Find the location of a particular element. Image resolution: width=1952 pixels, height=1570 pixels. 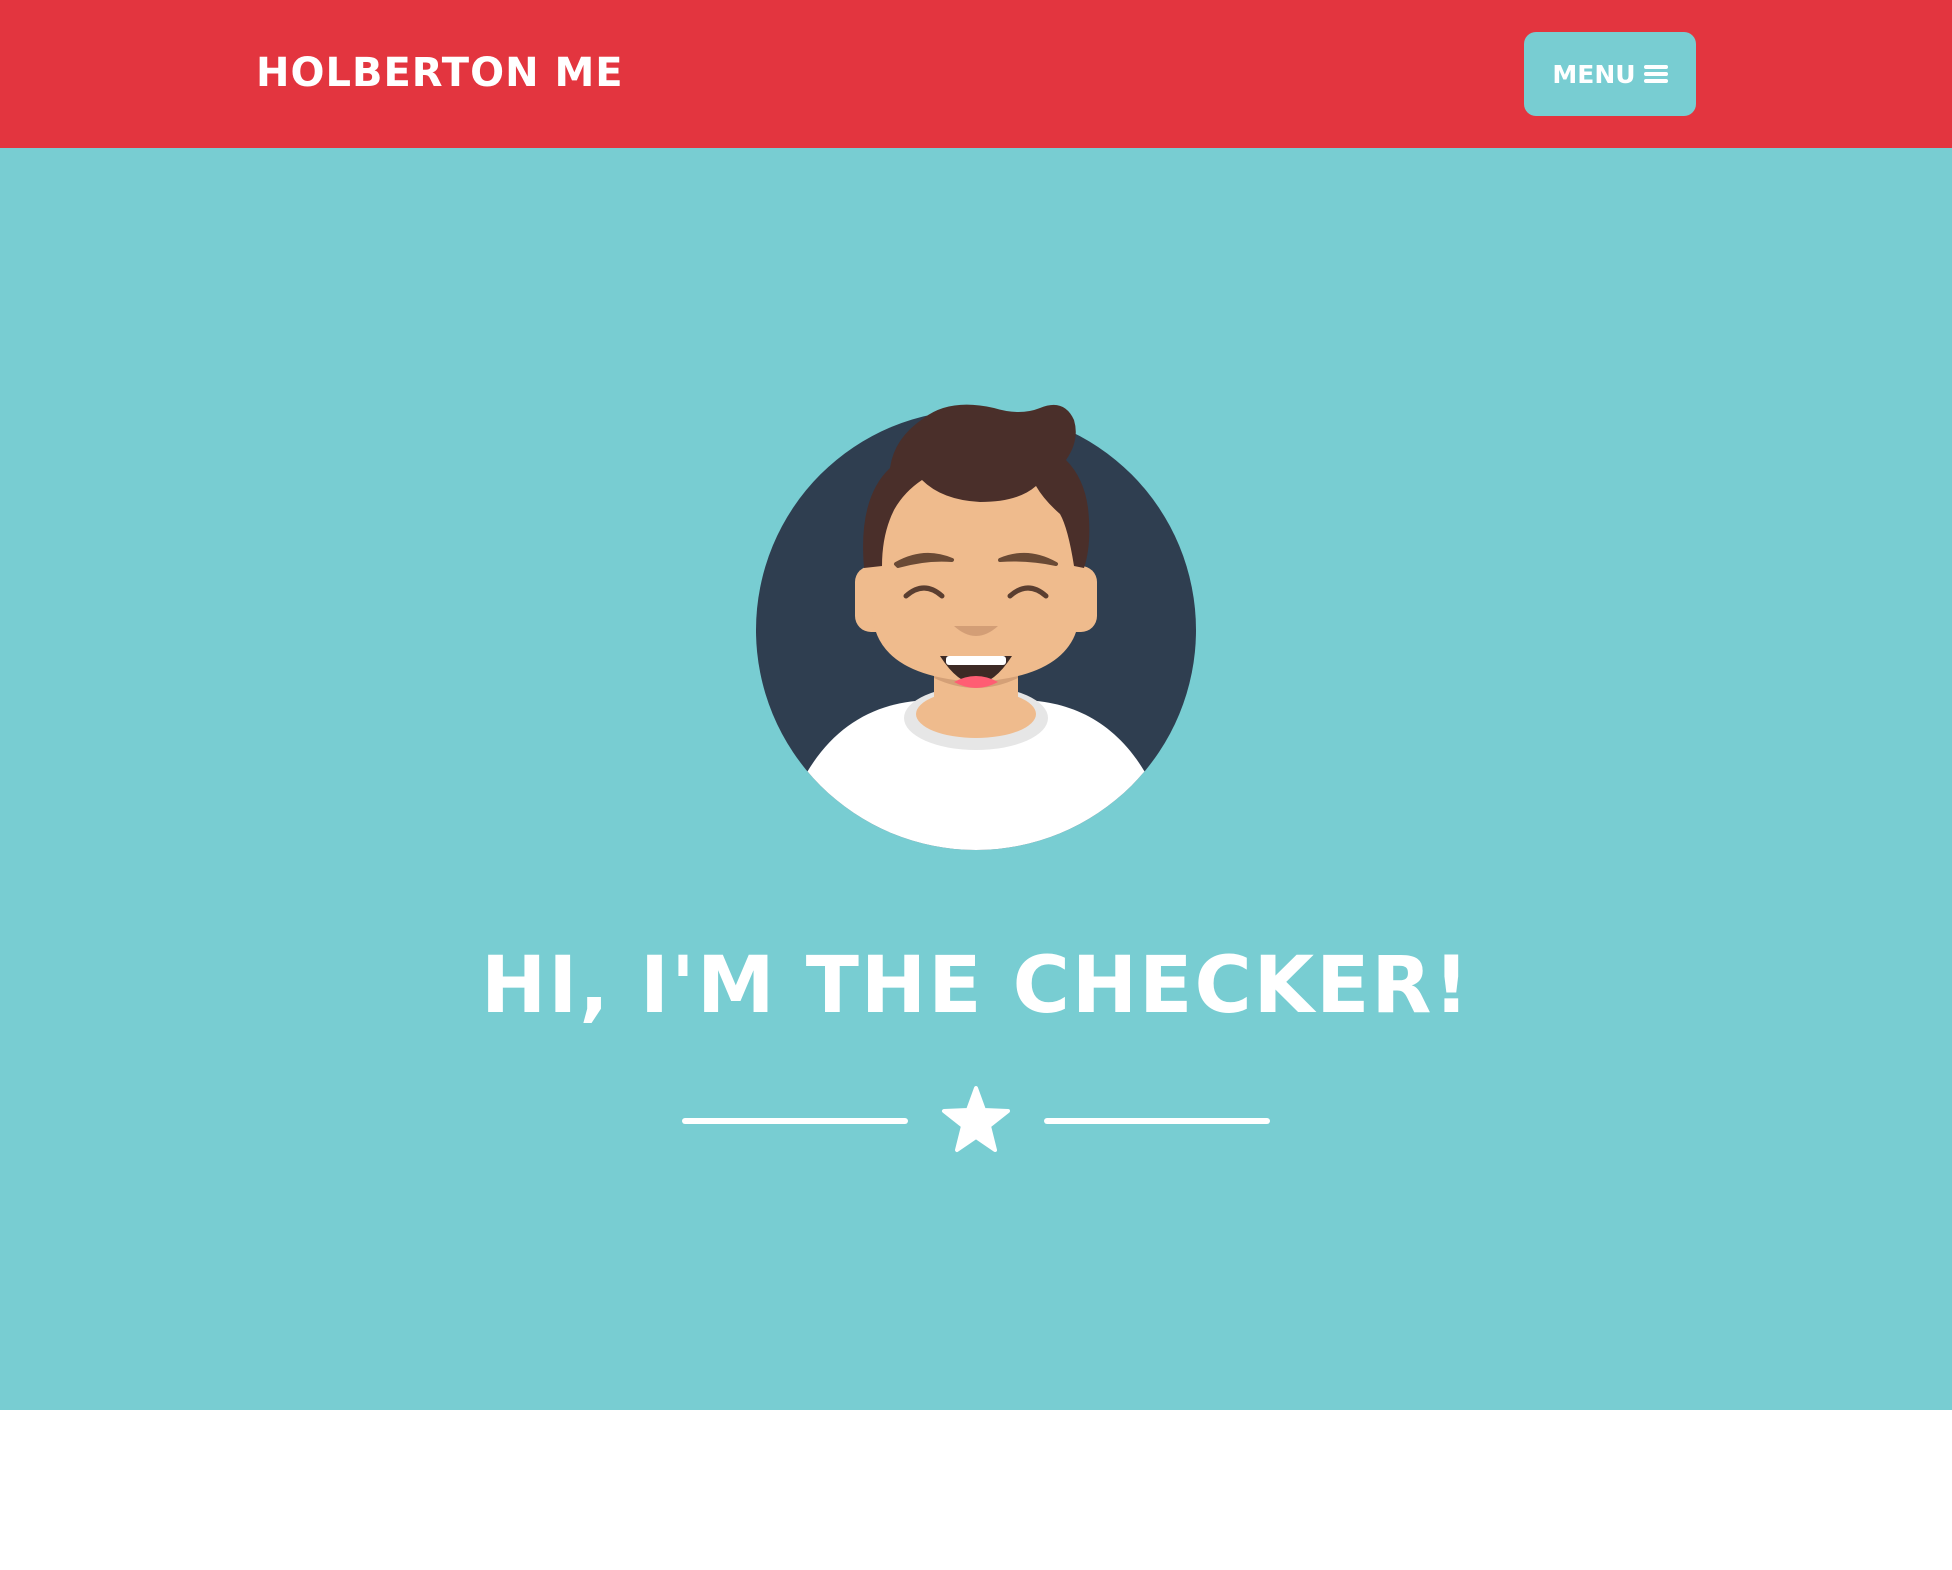

navbar: HOLBERTON ME MENU is located at coordinates (976, 74).